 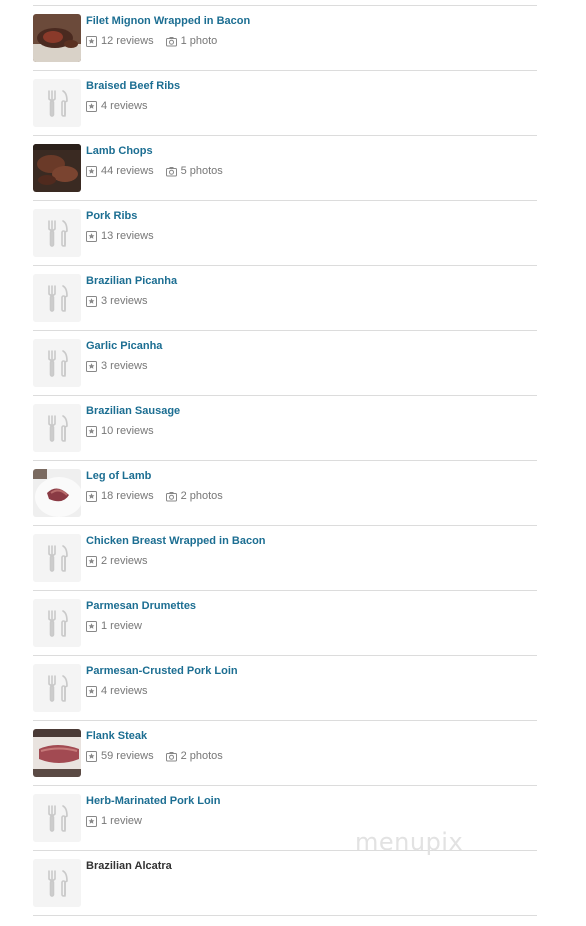 I want to click on reviews-link: 18 reviews, so click(x=120, y=496).